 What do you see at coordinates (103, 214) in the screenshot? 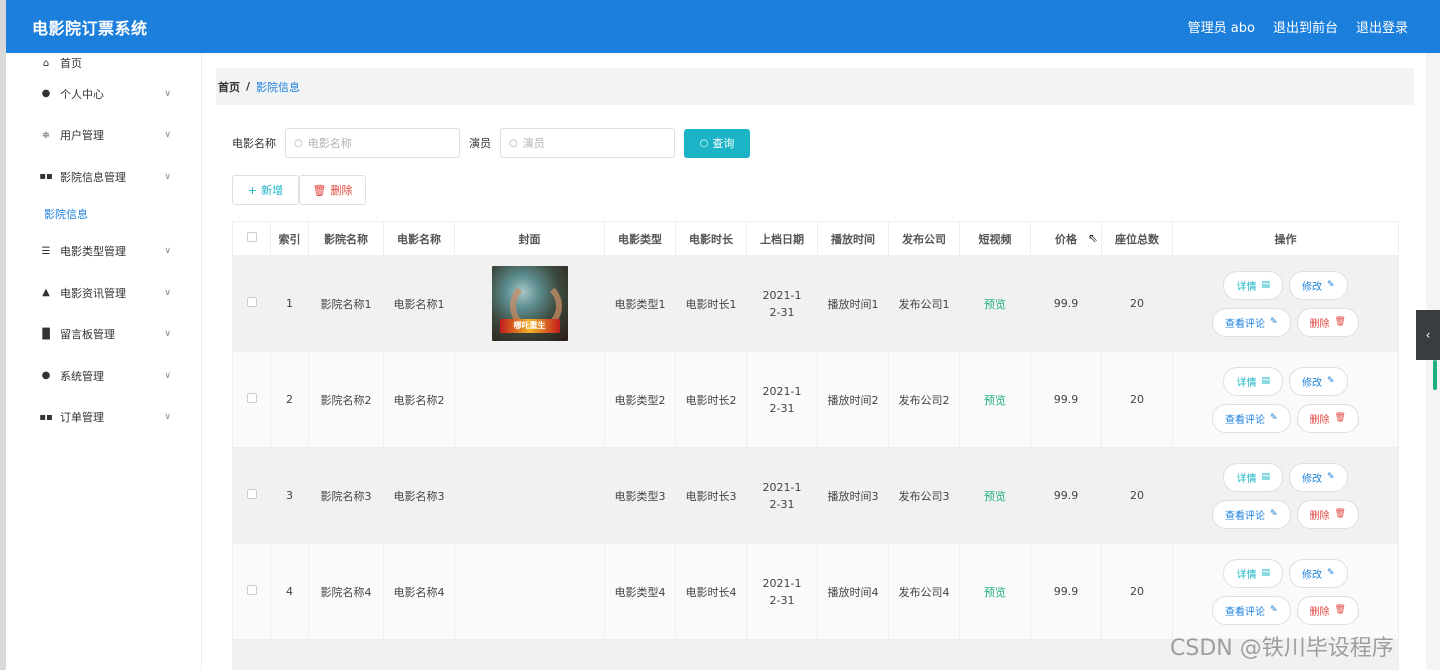
I see `sidebar-subitem-cinema-info: 影院信息` at bounding box center [103, 214].